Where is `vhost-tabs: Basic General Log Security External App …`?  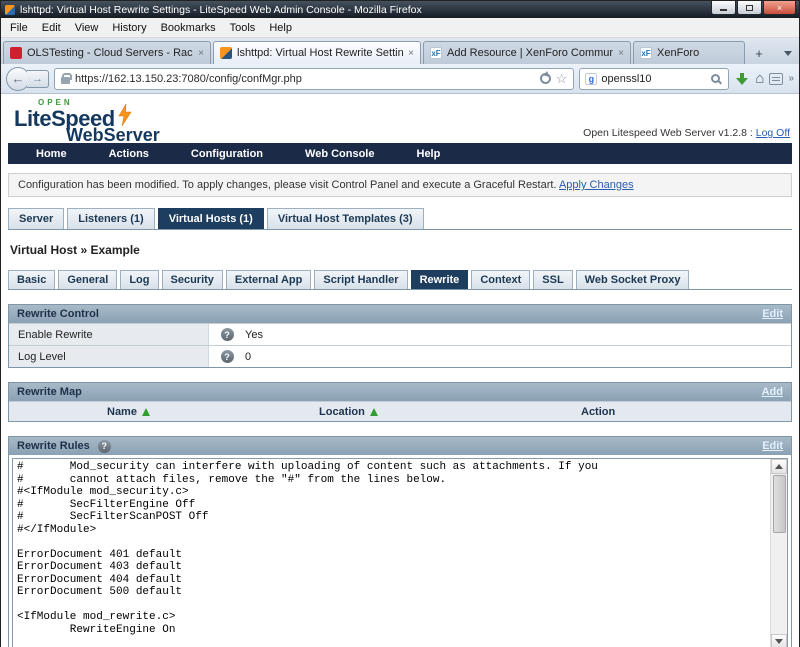
vhost-tabs: Basic General Log Security External App … is located at coordinates (400, 280).